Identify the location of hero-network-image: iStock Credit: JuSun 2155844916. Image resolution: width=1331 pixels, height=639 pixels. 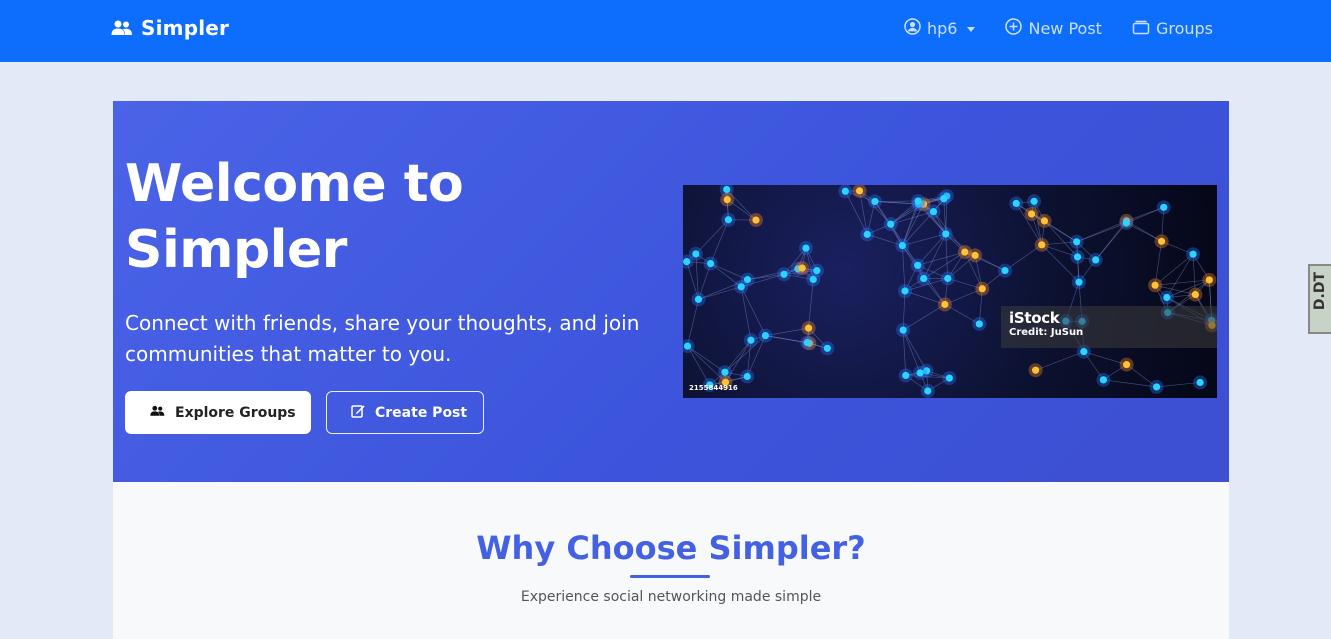
(950, 291).